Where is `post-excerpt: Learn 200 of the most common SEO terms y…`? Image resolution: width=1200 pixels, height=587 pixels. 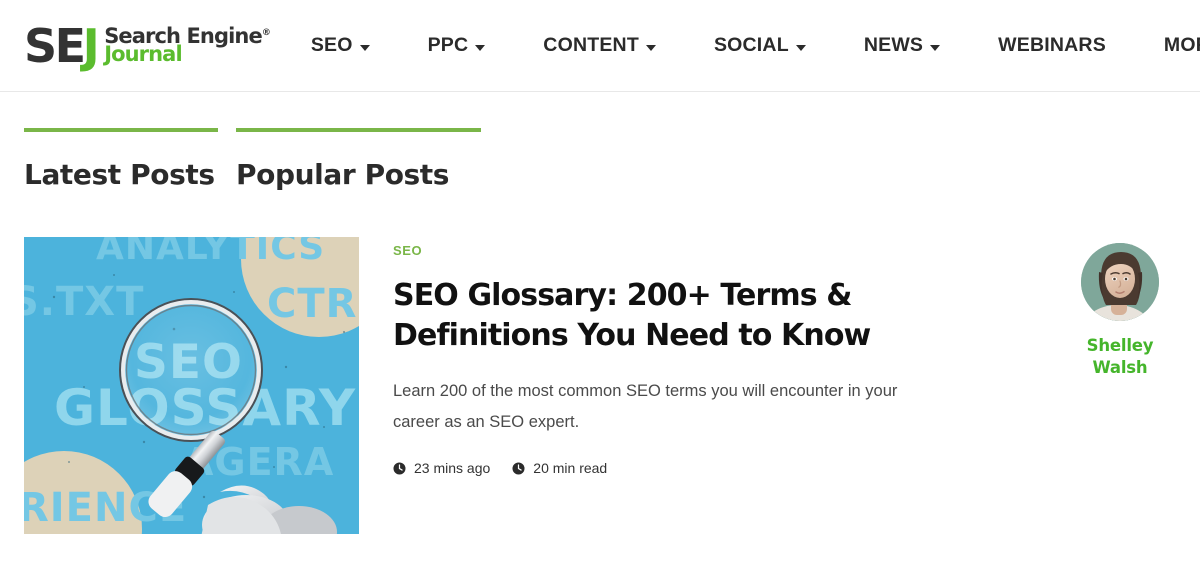
post-excerpt: Learn 200 of the most common SEO terms y… is located at coordinates (645, 407).